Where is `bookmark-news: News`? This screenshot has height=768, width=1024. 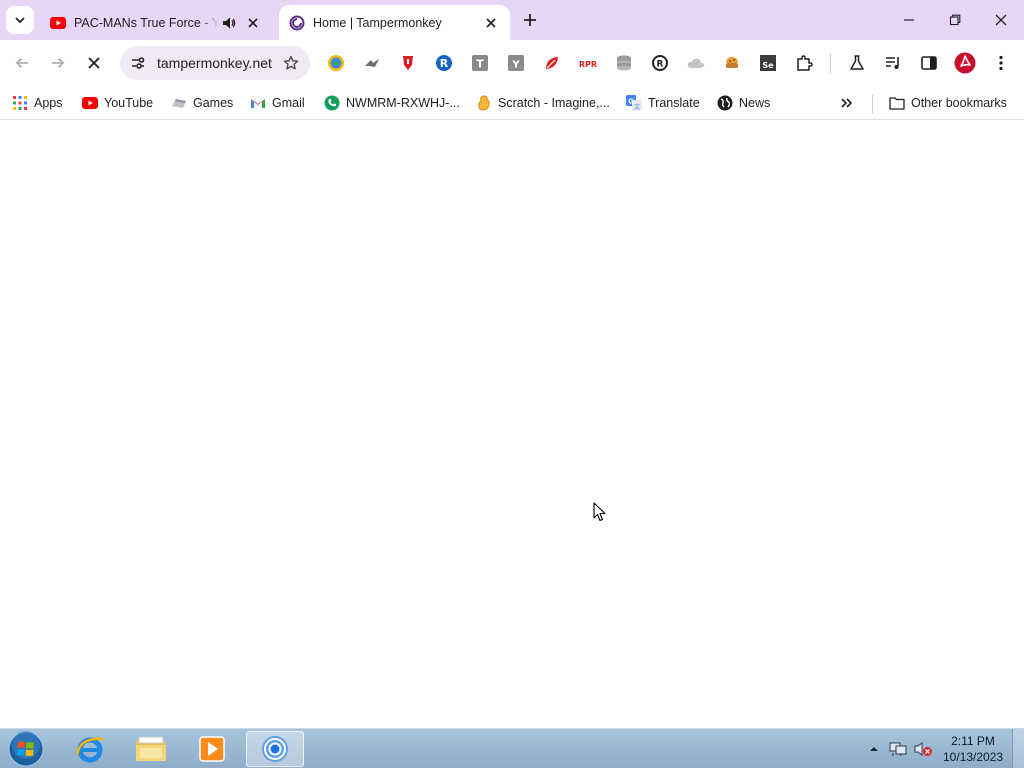 bookmark-news: News is located at coordinates (743, 103).